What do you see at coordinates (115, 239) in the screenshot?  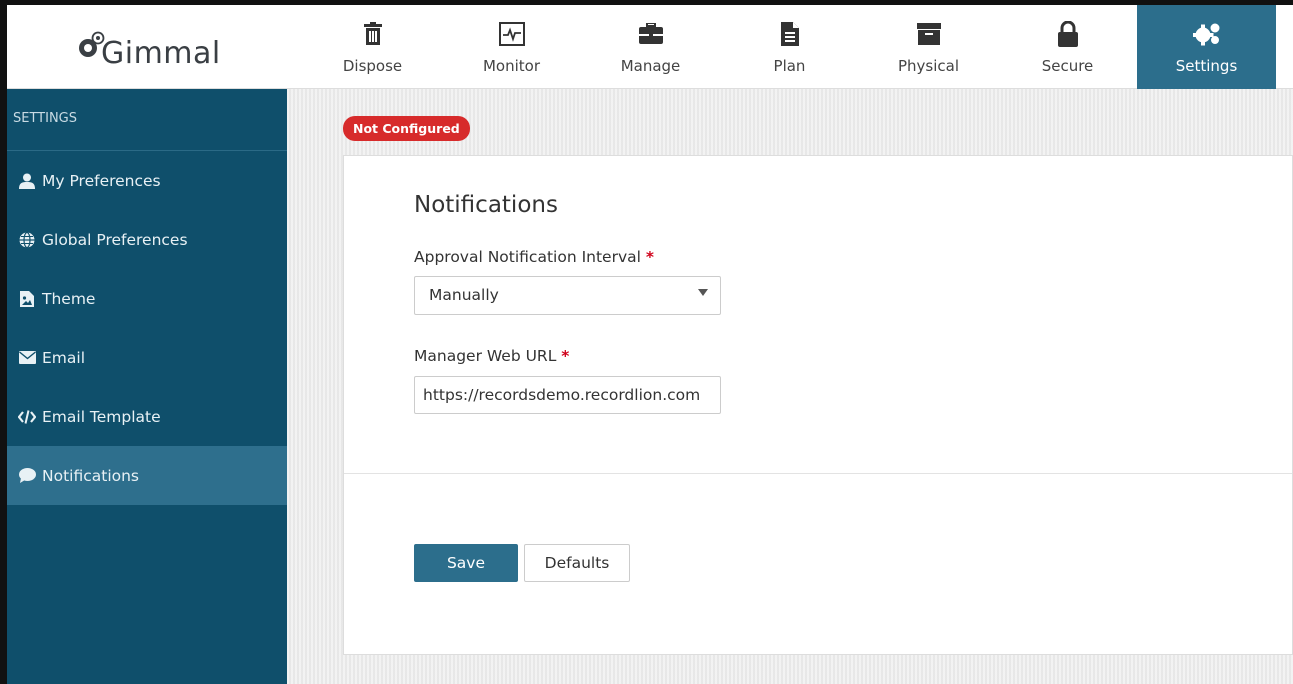 I see `sidebar-item-label: Global Preferences` at bounding box center [115, 239].